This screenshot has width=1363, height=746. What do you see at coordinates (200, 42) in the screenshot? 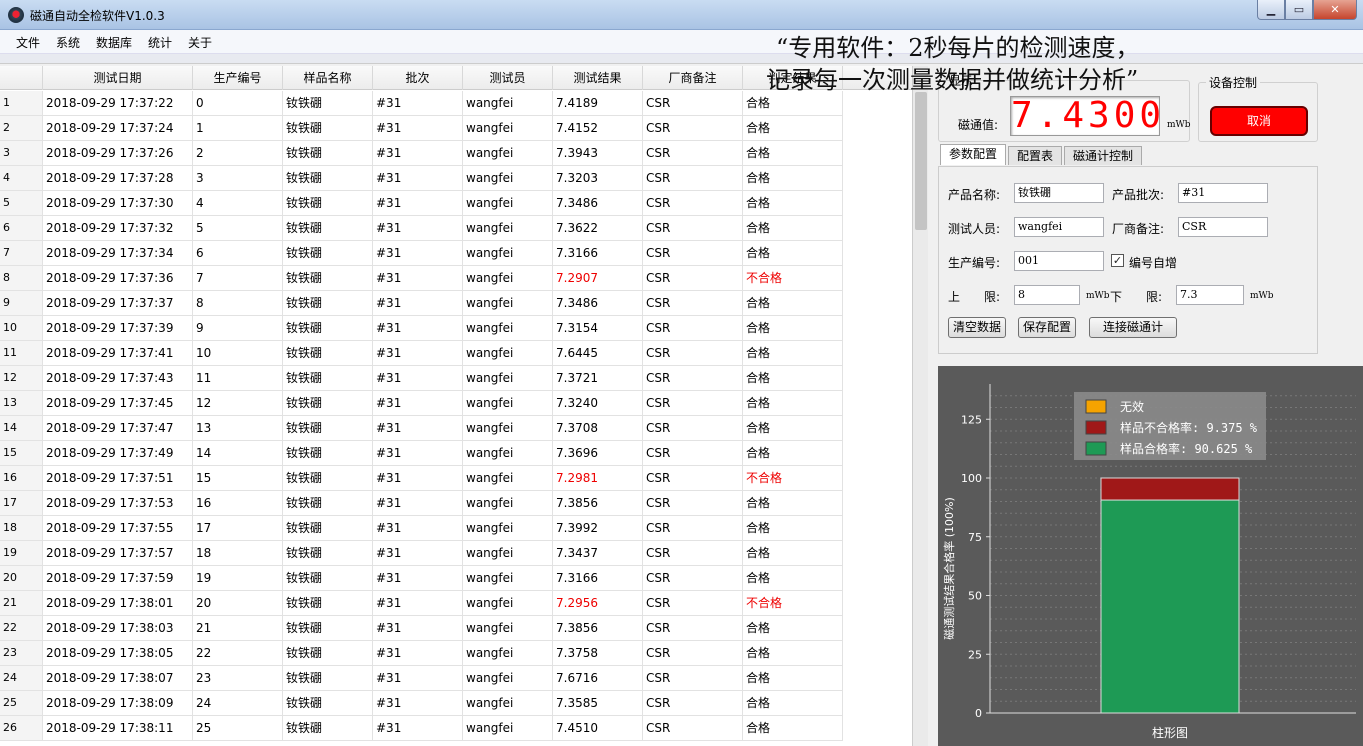
I see `menu-about: 关于` at bounding box center [200, 42].